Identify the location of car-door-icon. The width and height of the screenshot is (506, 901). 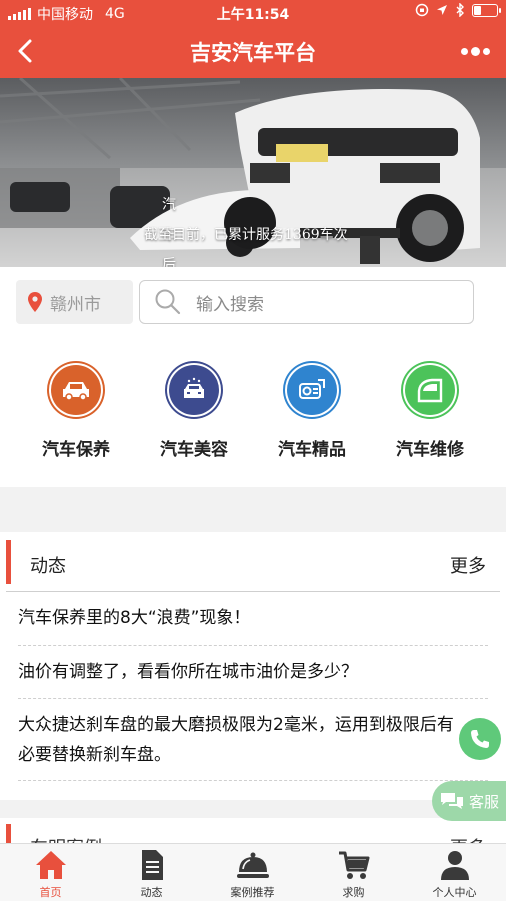
(430, 390).